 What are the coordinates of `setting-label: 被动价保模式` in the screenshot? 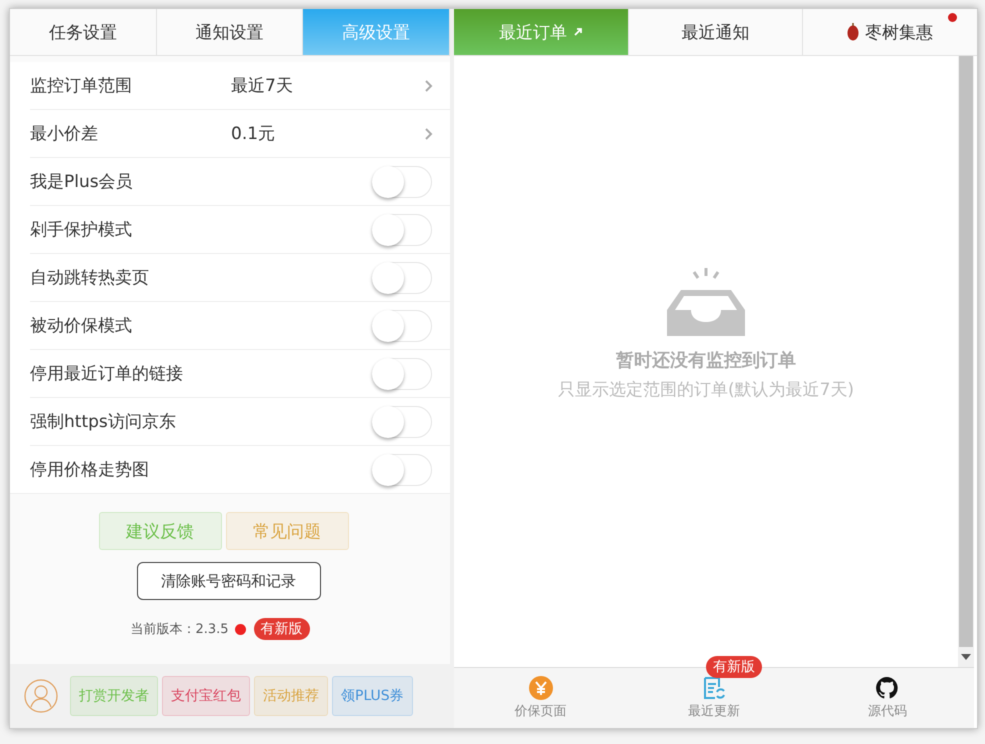 It's located at (81, 326).